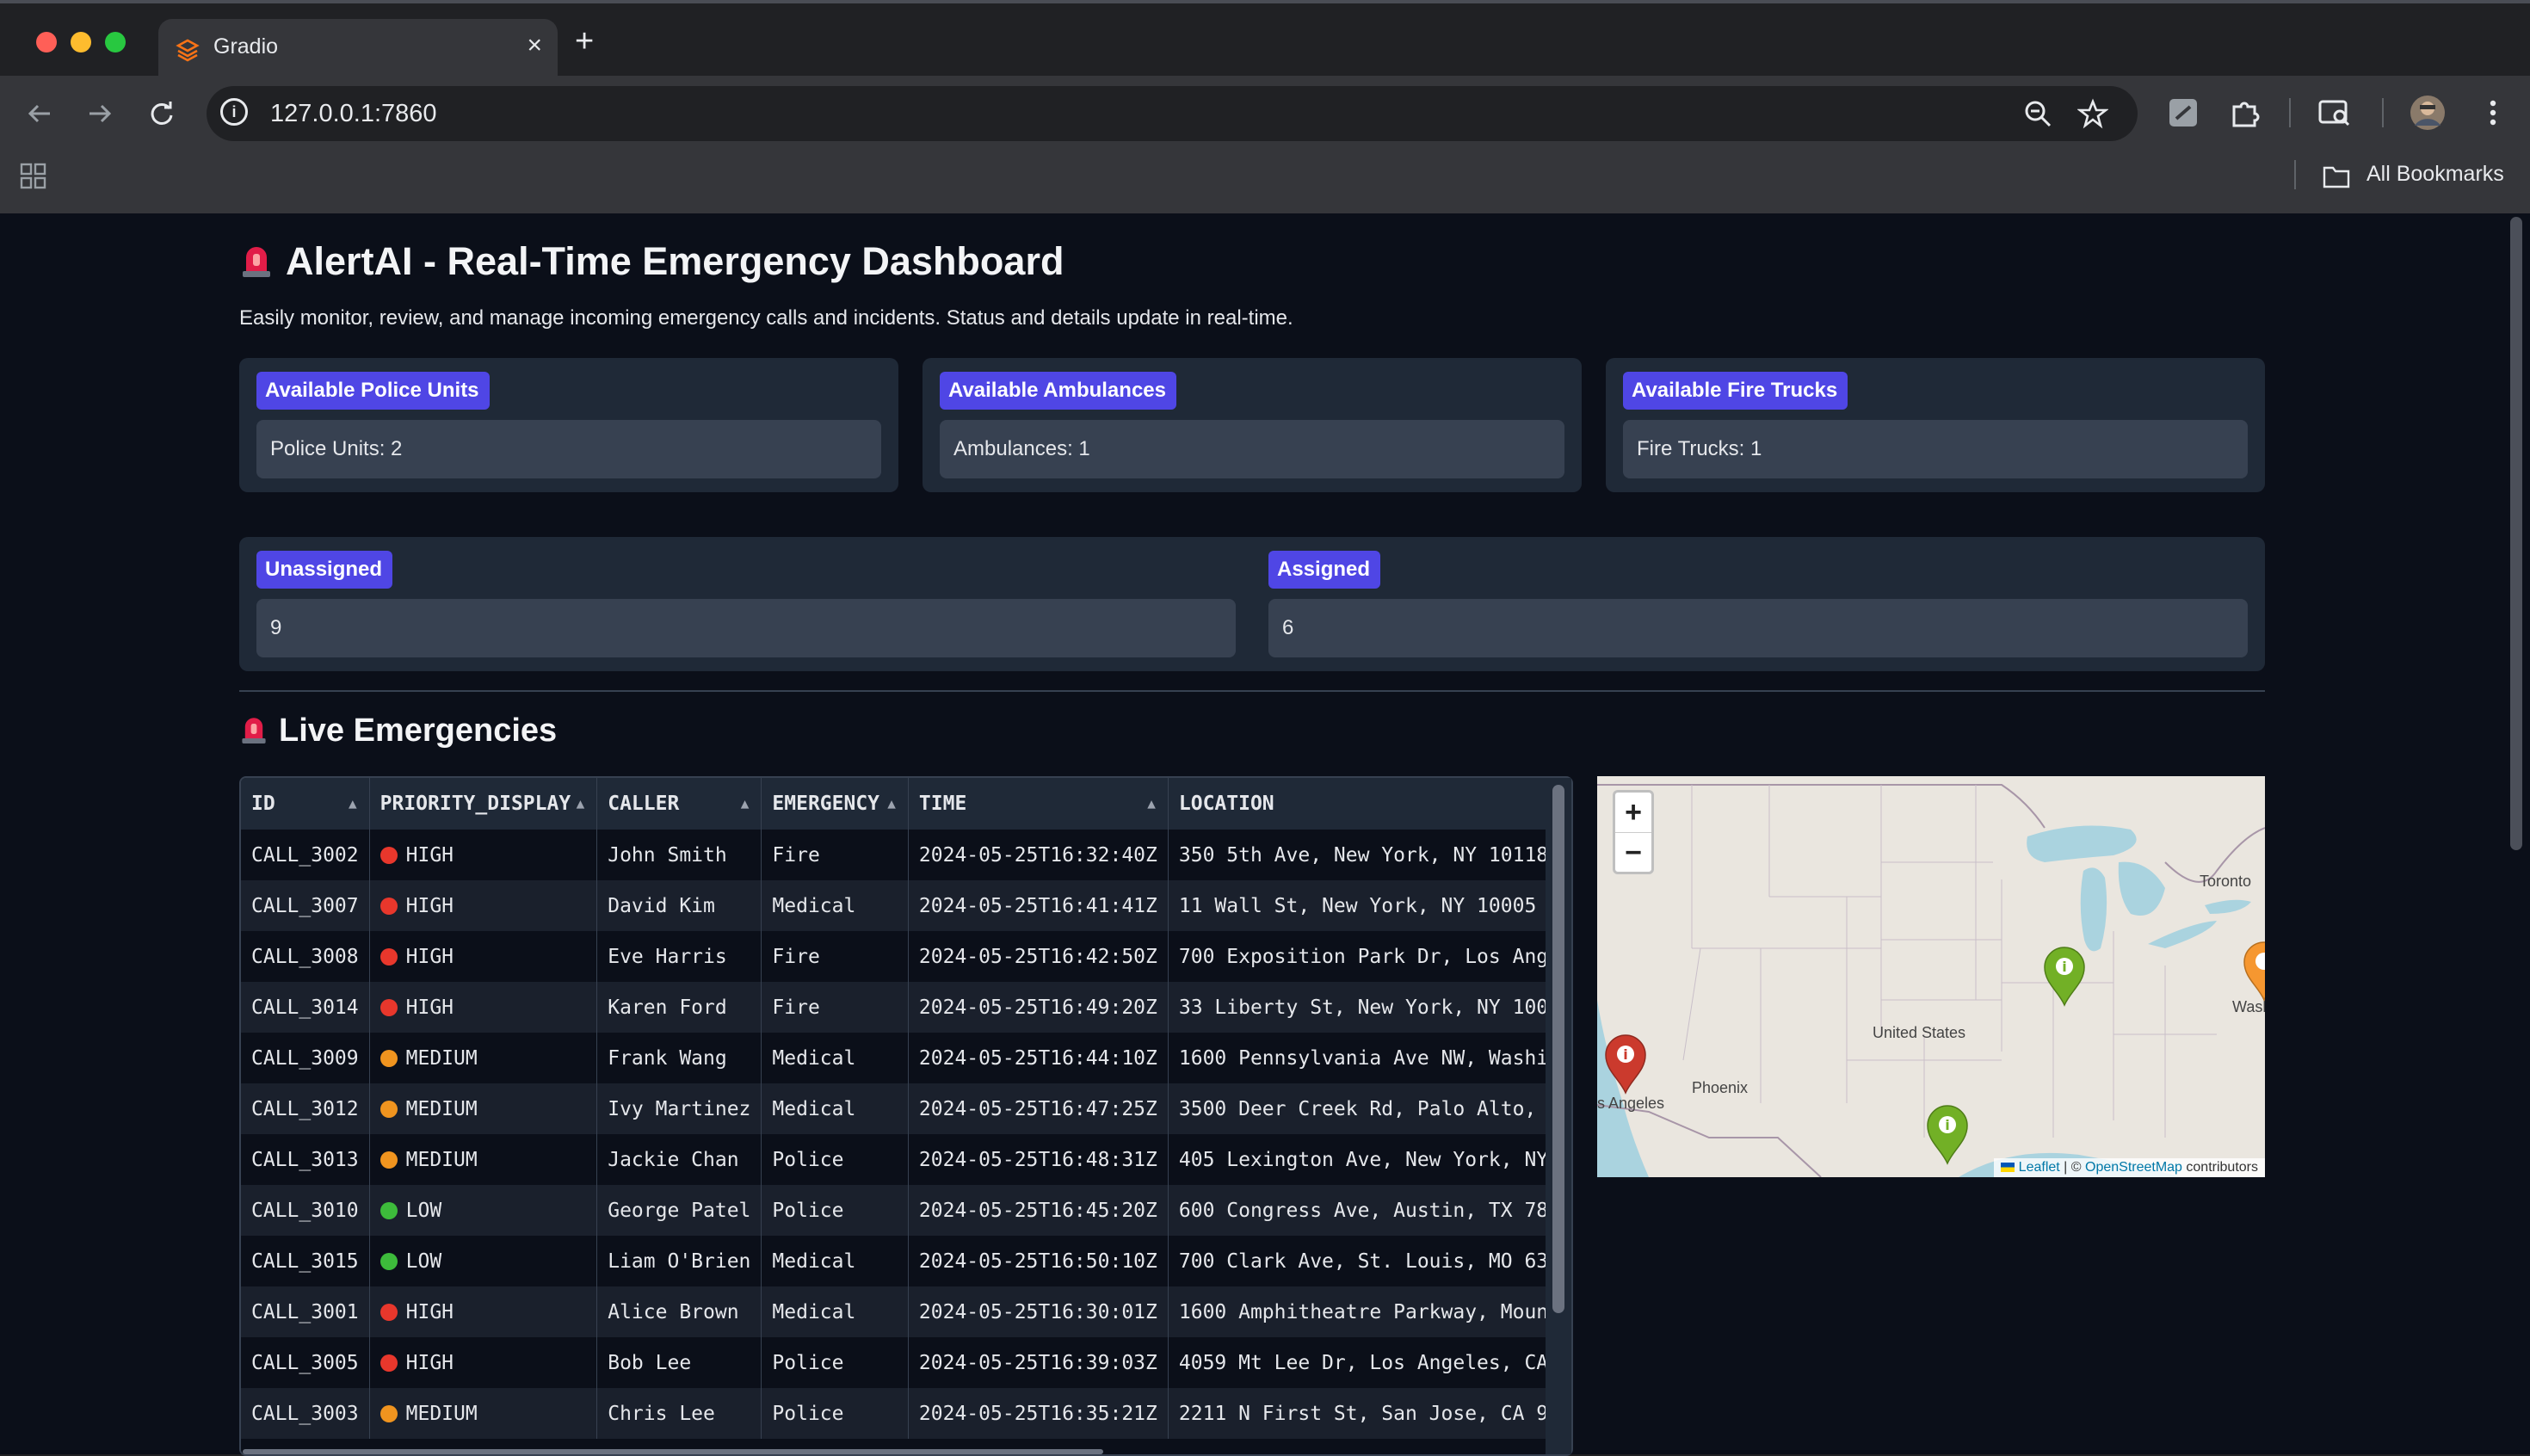  I want to click on cell-time: 2024-05-25T16:48:31Z, so click(1038, 1160).